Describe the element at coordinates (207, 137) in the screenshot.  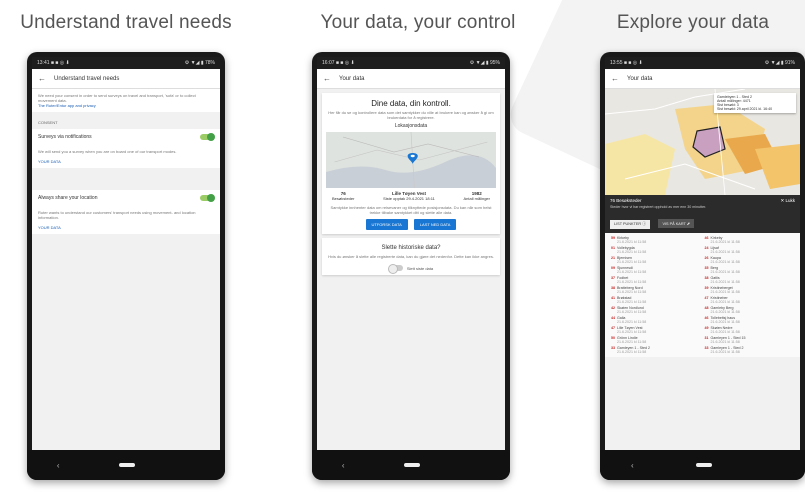
I see `surveys-toggle` at that location.